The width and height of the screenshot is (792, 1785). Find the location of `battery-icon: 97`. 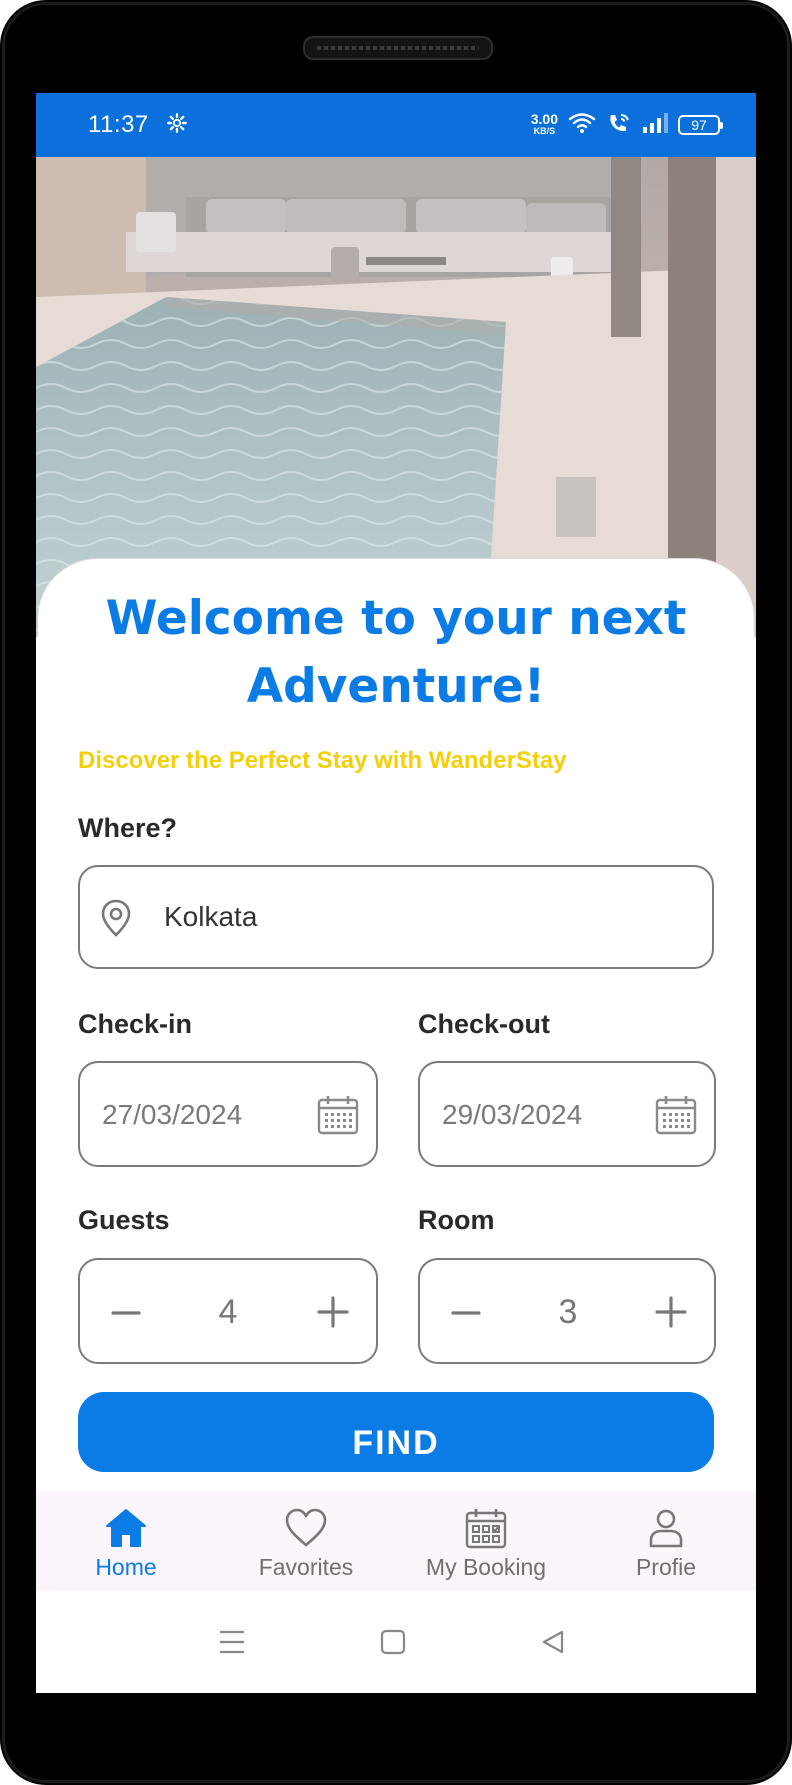

battery-icon: 97 is located at coordinates (700, 125).